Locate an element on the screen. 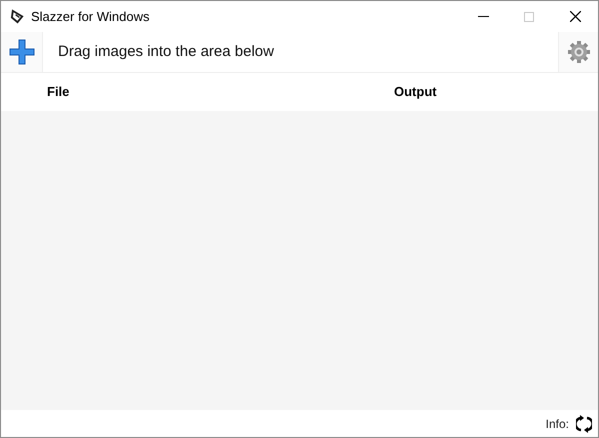 The width and height of the screenshot is (599, 438). window-title: Slazzer for Windows is located at coordinates (90, 17).